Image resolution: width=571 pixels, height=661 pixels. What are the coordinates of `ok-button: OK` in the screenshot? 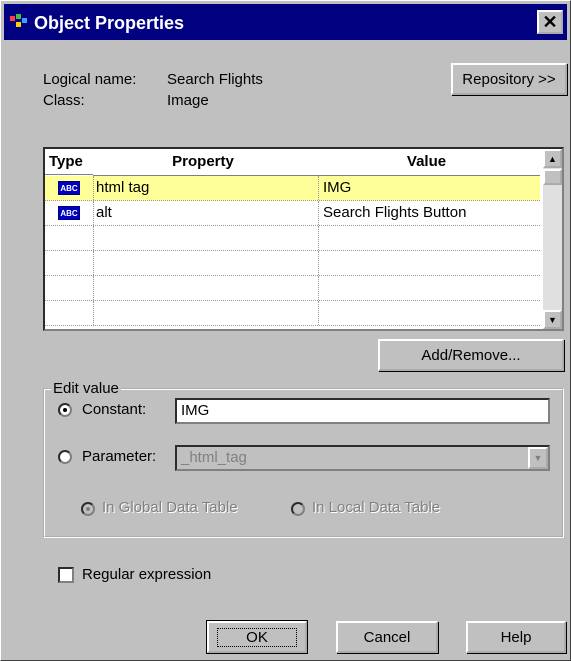 It's located at (257, 637).